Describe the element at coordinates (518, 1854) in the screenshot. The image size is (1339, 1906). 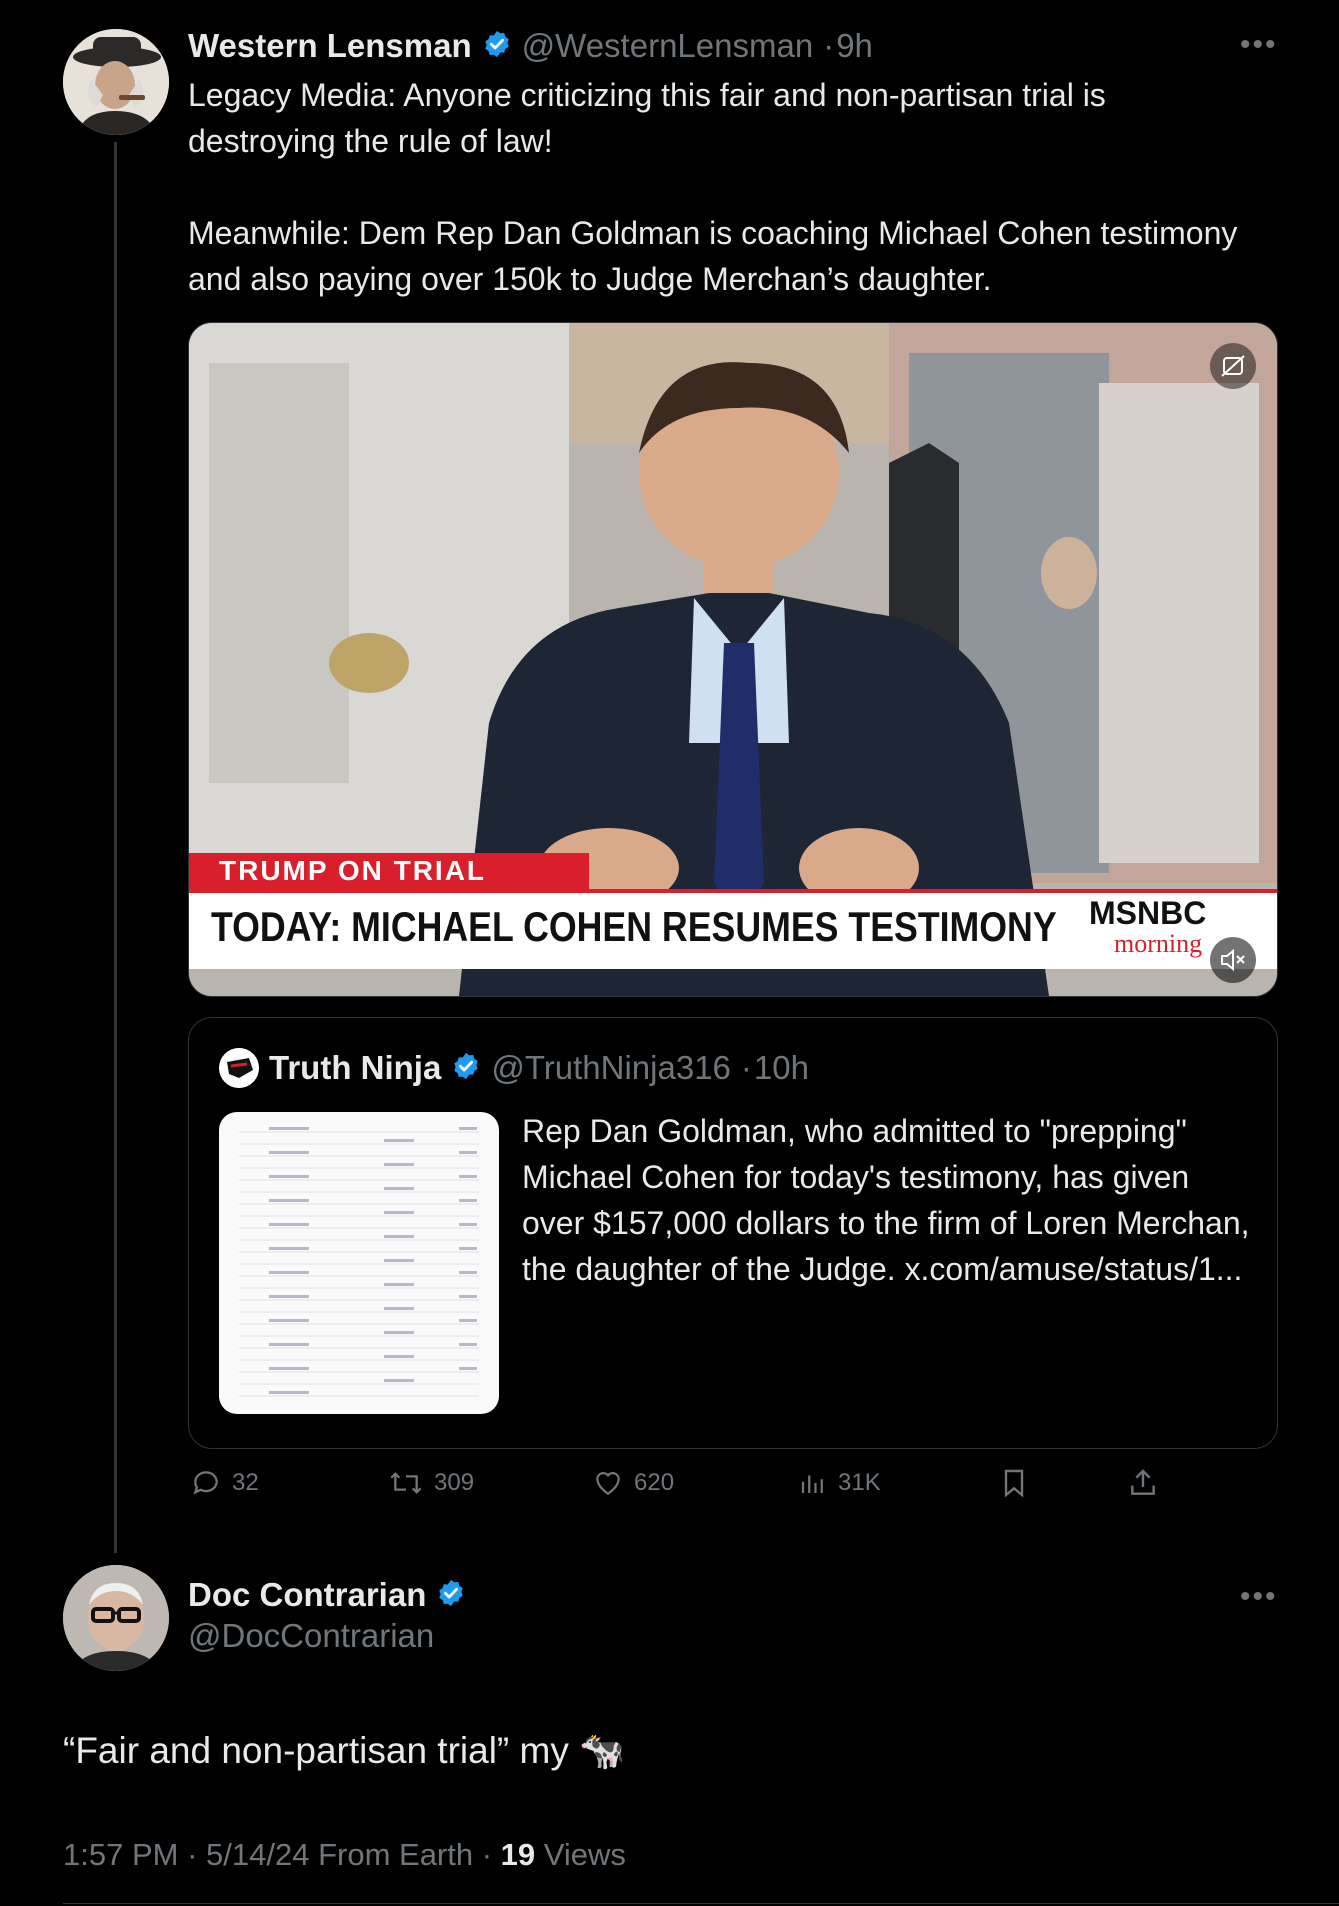
I see `reply-views-count: 19` at that location.